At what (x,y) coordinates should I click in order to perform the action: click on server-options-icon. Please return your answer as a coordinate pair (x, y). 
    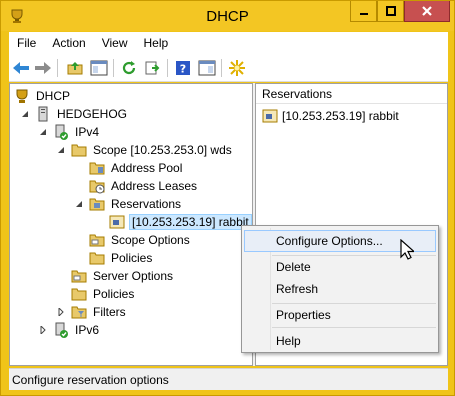
    Looking at the image, I should click on (79, 276).